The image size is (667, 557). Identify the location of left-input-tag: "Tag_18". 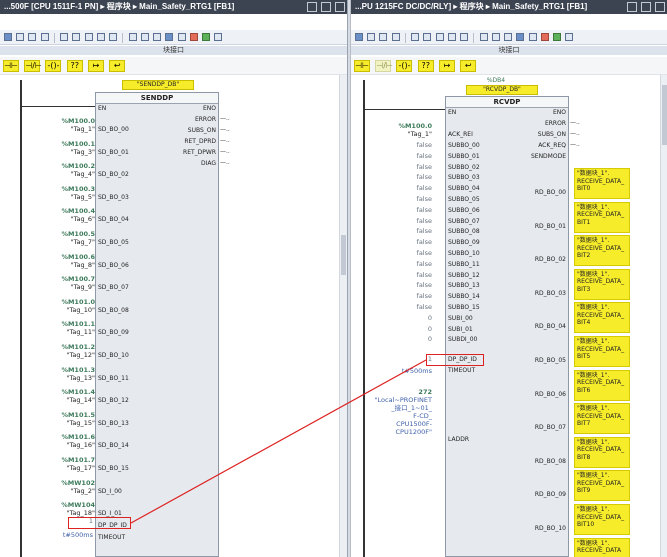
(80, 513).